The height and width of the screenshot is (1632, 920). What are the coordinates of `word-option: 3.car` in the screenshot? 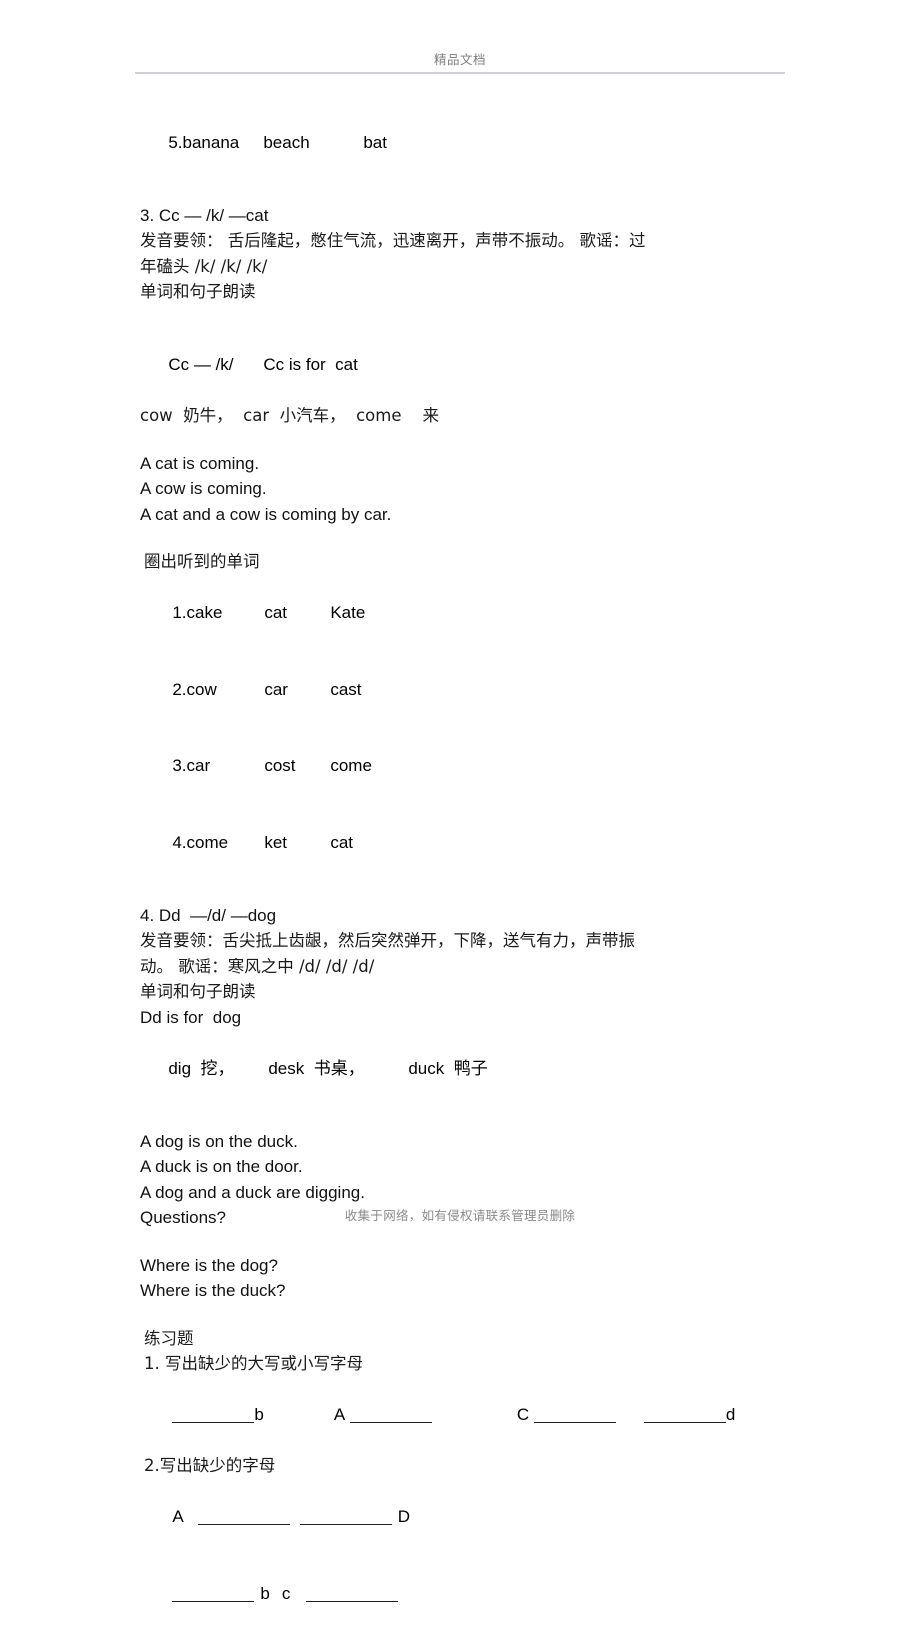 It's located at (191, 765).